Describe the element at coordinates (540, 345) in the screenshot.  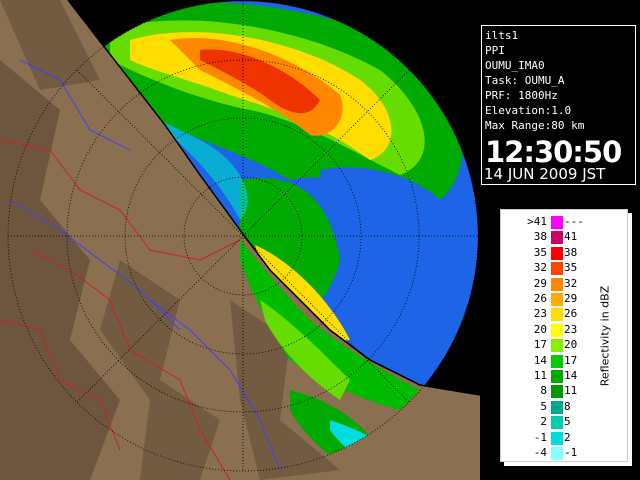
I see `legend-lower-bound: 17` at that location.